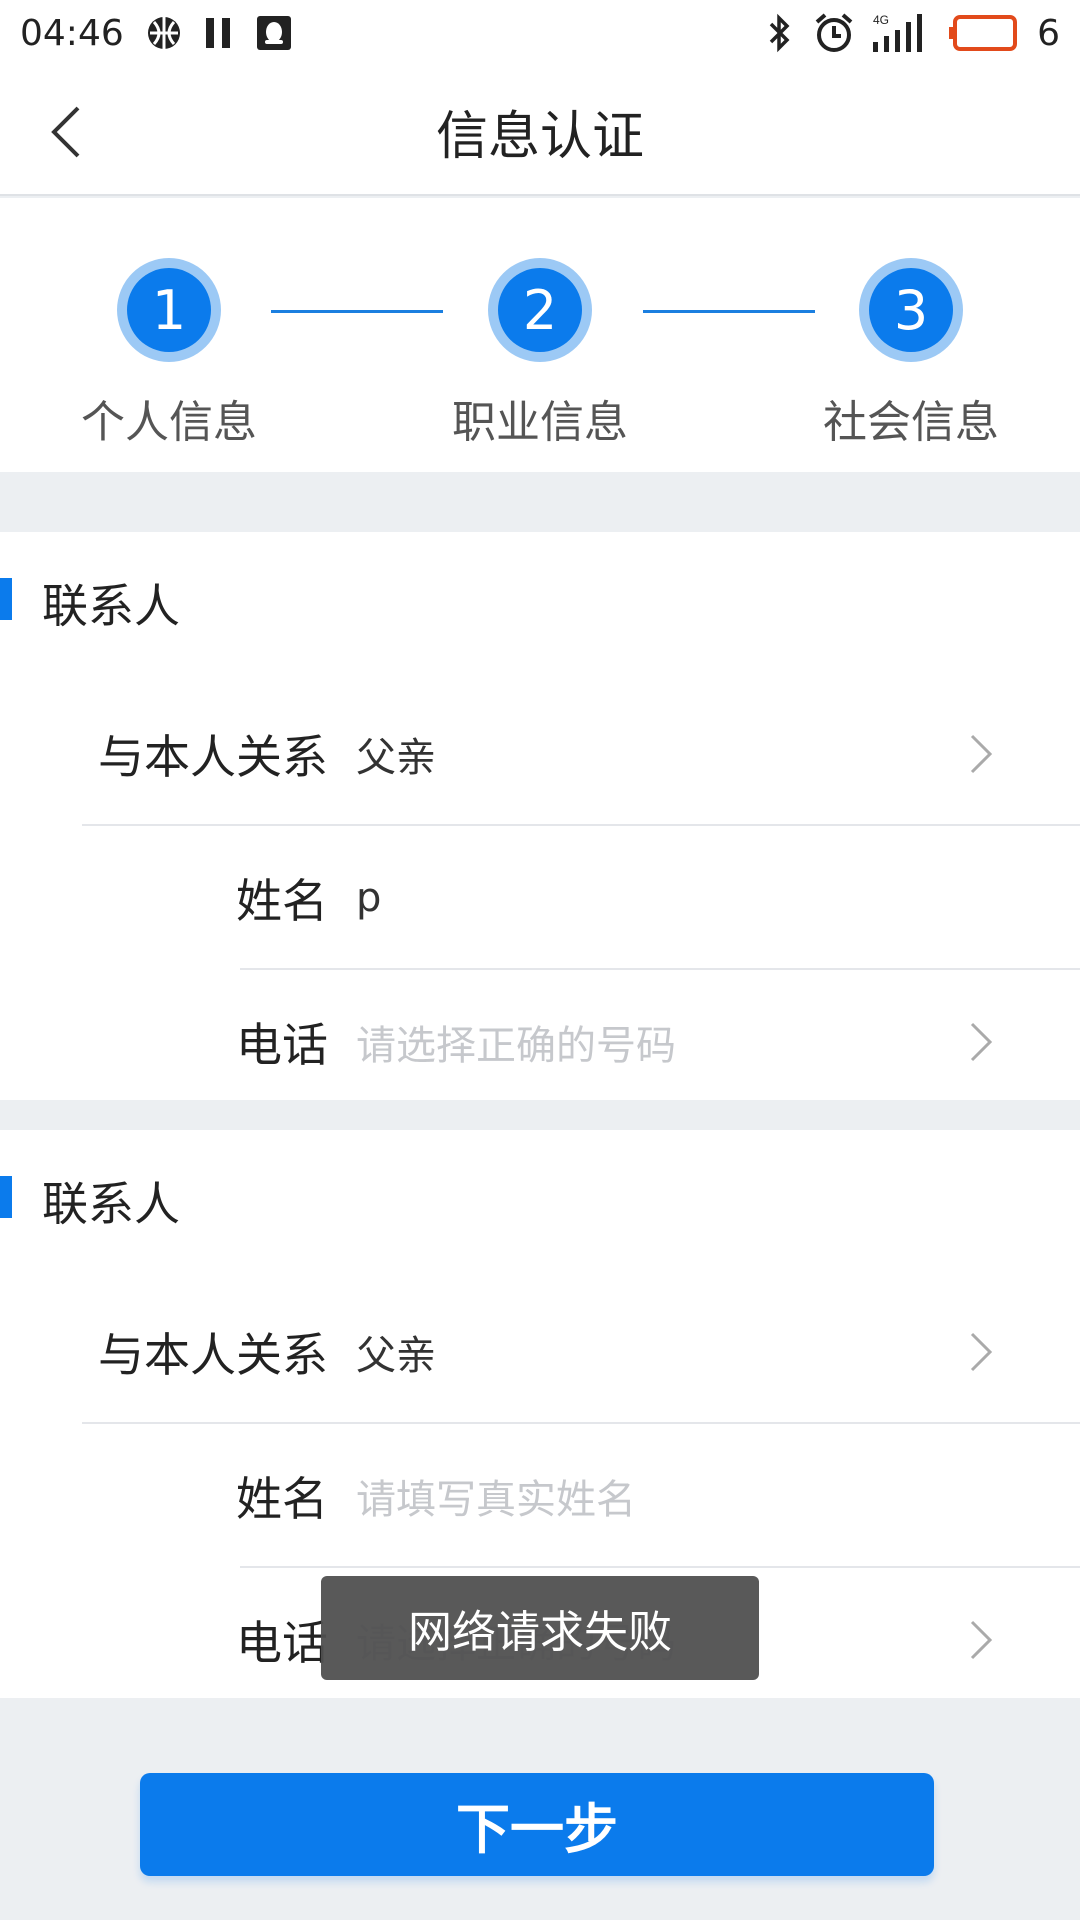  I want to click on step-1: 1 个人信息, so click(169, 354).